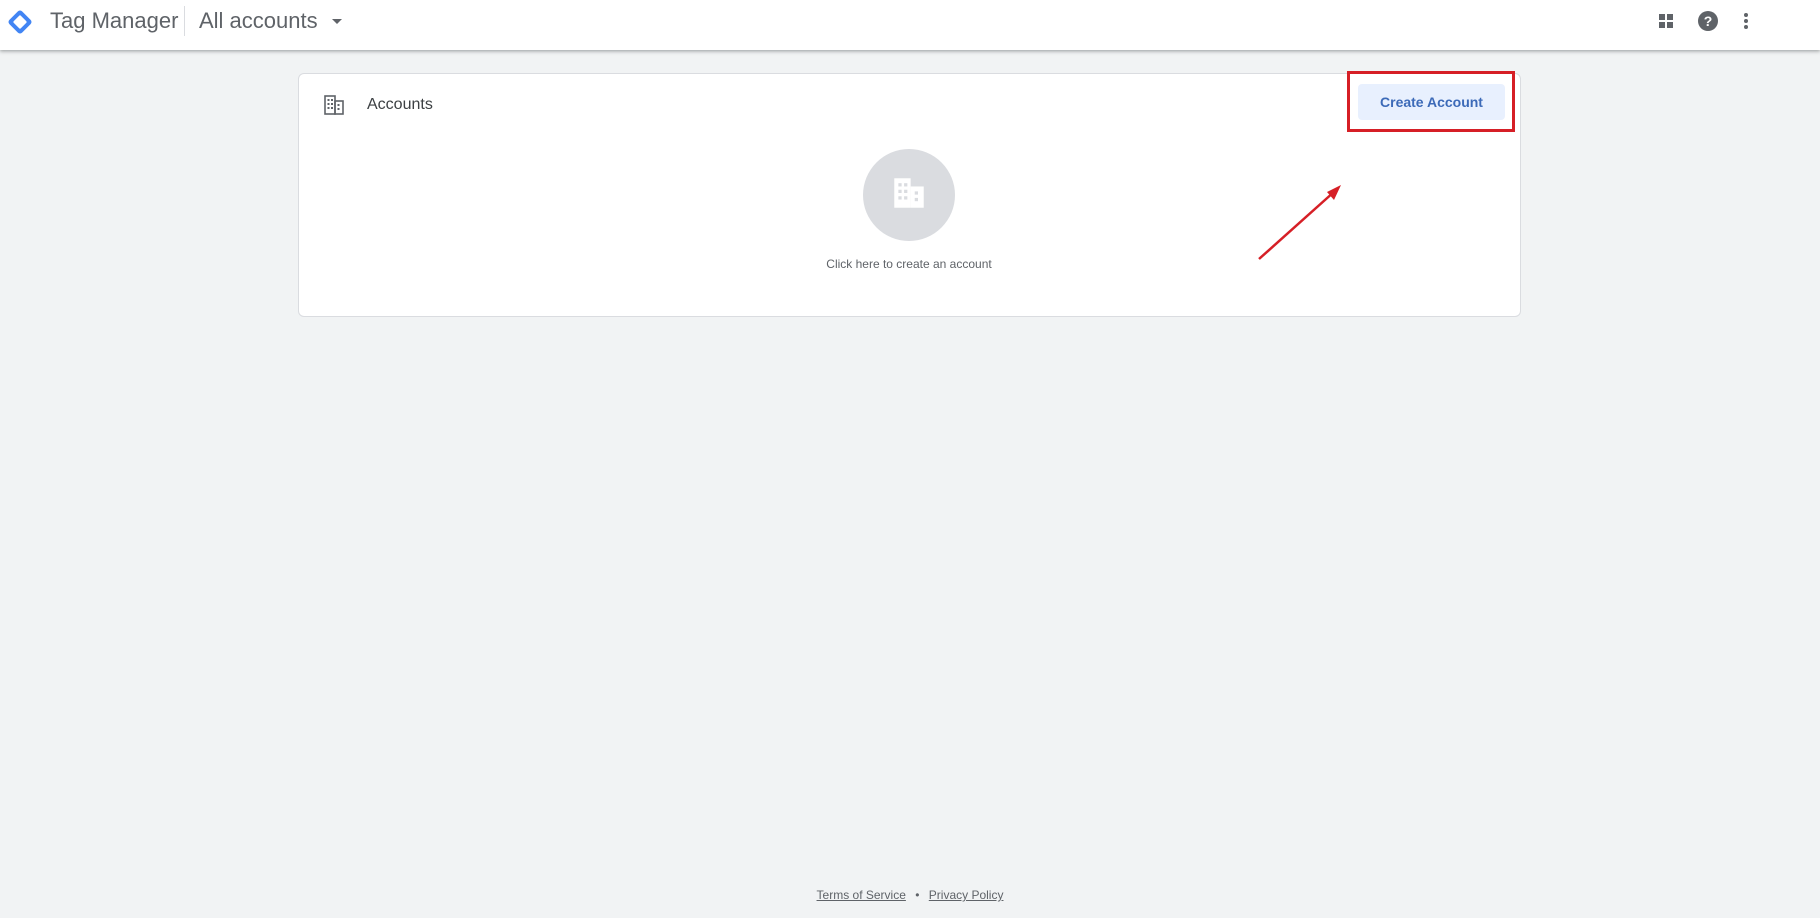 This screenshot has height=918, width=1820. I want to click on help-icon: ?, so click(1708, 21).